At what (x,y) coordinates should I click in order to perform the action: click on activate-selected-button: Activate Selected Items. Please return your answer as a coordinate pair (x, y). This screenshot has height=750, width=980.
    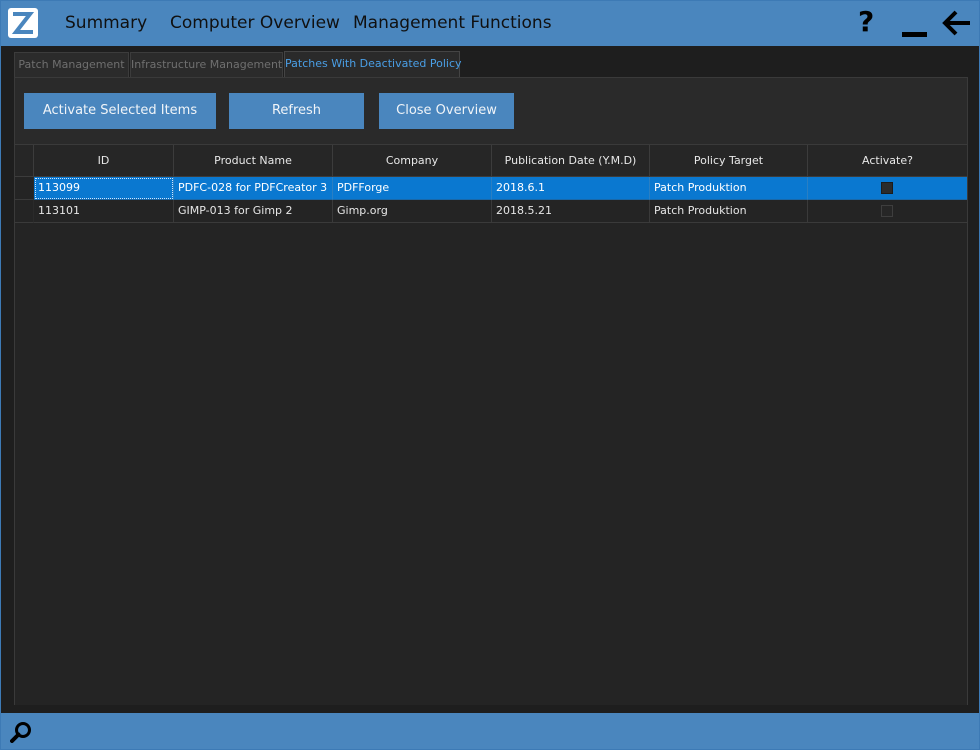
    Looking at the image, I should click on (120, 111).